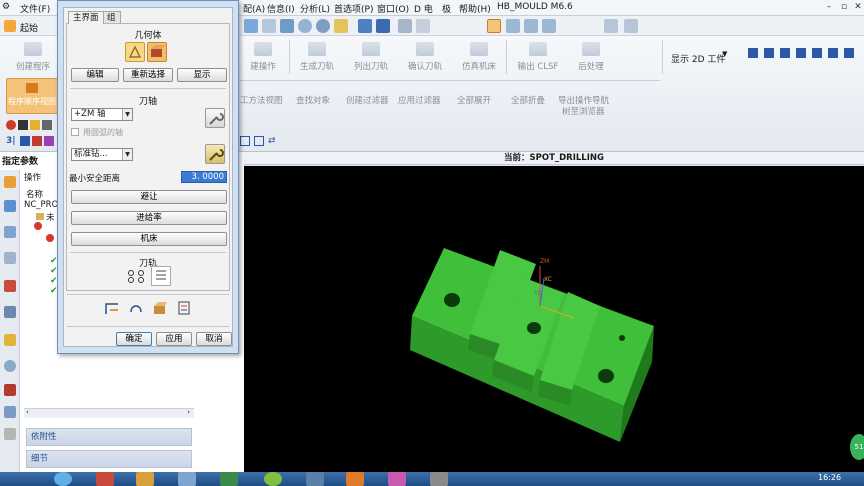 This screenshot has height=486, width=864. What do you see at coordinates (353, 8) in the screenshot?
I see `menu-preferences: 首选项(P)` at bounding box center [353, 8].